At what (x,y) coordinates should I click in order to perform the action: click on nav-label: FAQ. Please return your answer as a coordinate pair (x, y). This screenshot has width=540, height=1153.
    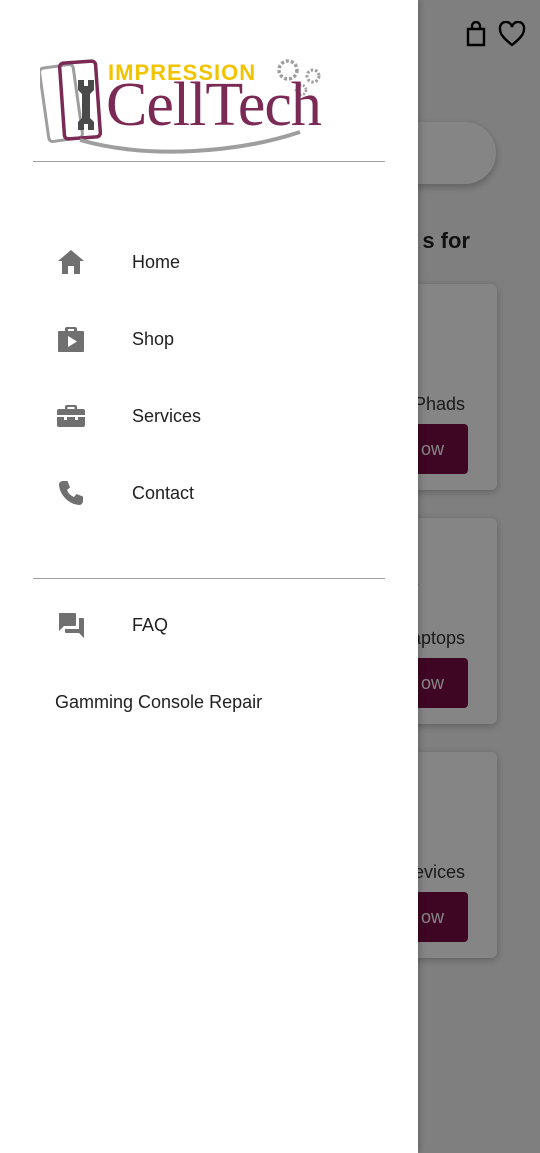
    Looking at the image, I should click on (150, 624).